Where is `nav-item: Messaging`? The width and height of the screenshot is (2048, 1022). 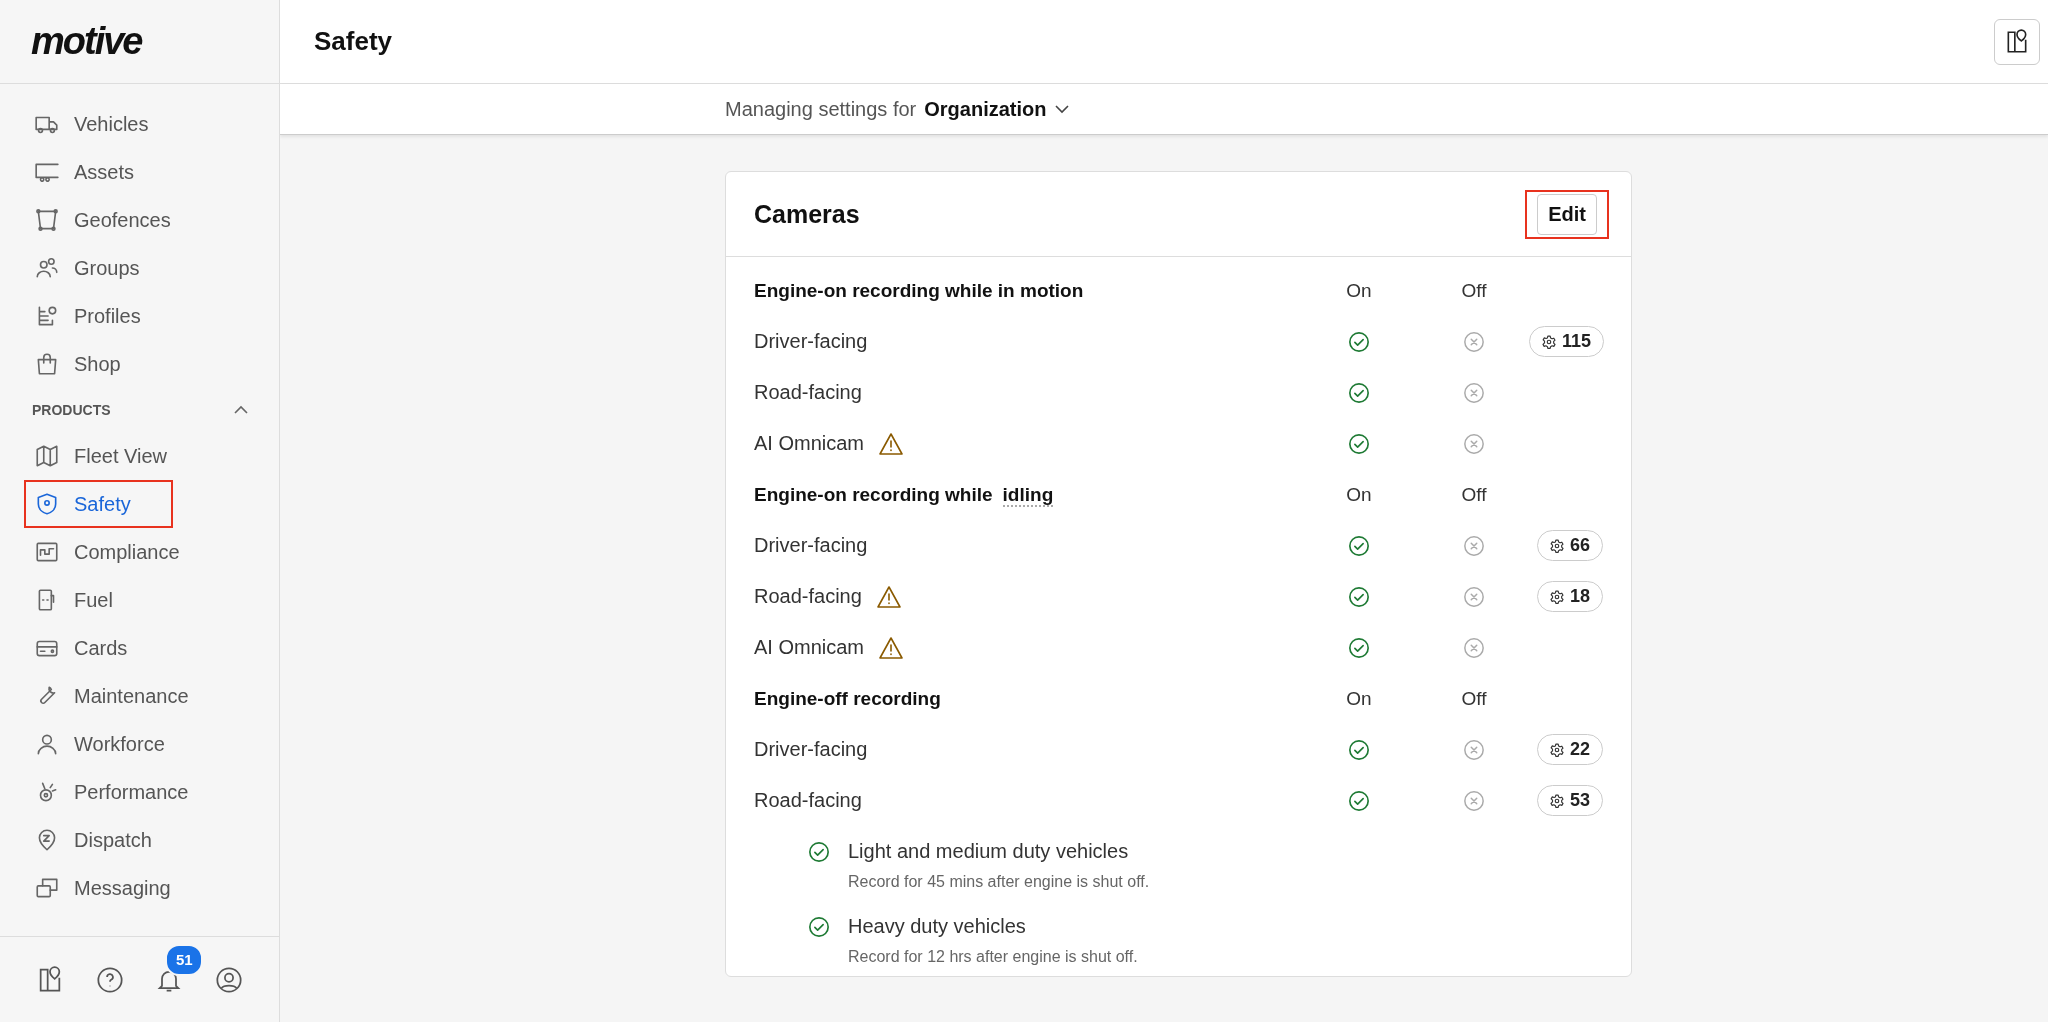 nav-item: Messaging is located at coordinates (102, 888).